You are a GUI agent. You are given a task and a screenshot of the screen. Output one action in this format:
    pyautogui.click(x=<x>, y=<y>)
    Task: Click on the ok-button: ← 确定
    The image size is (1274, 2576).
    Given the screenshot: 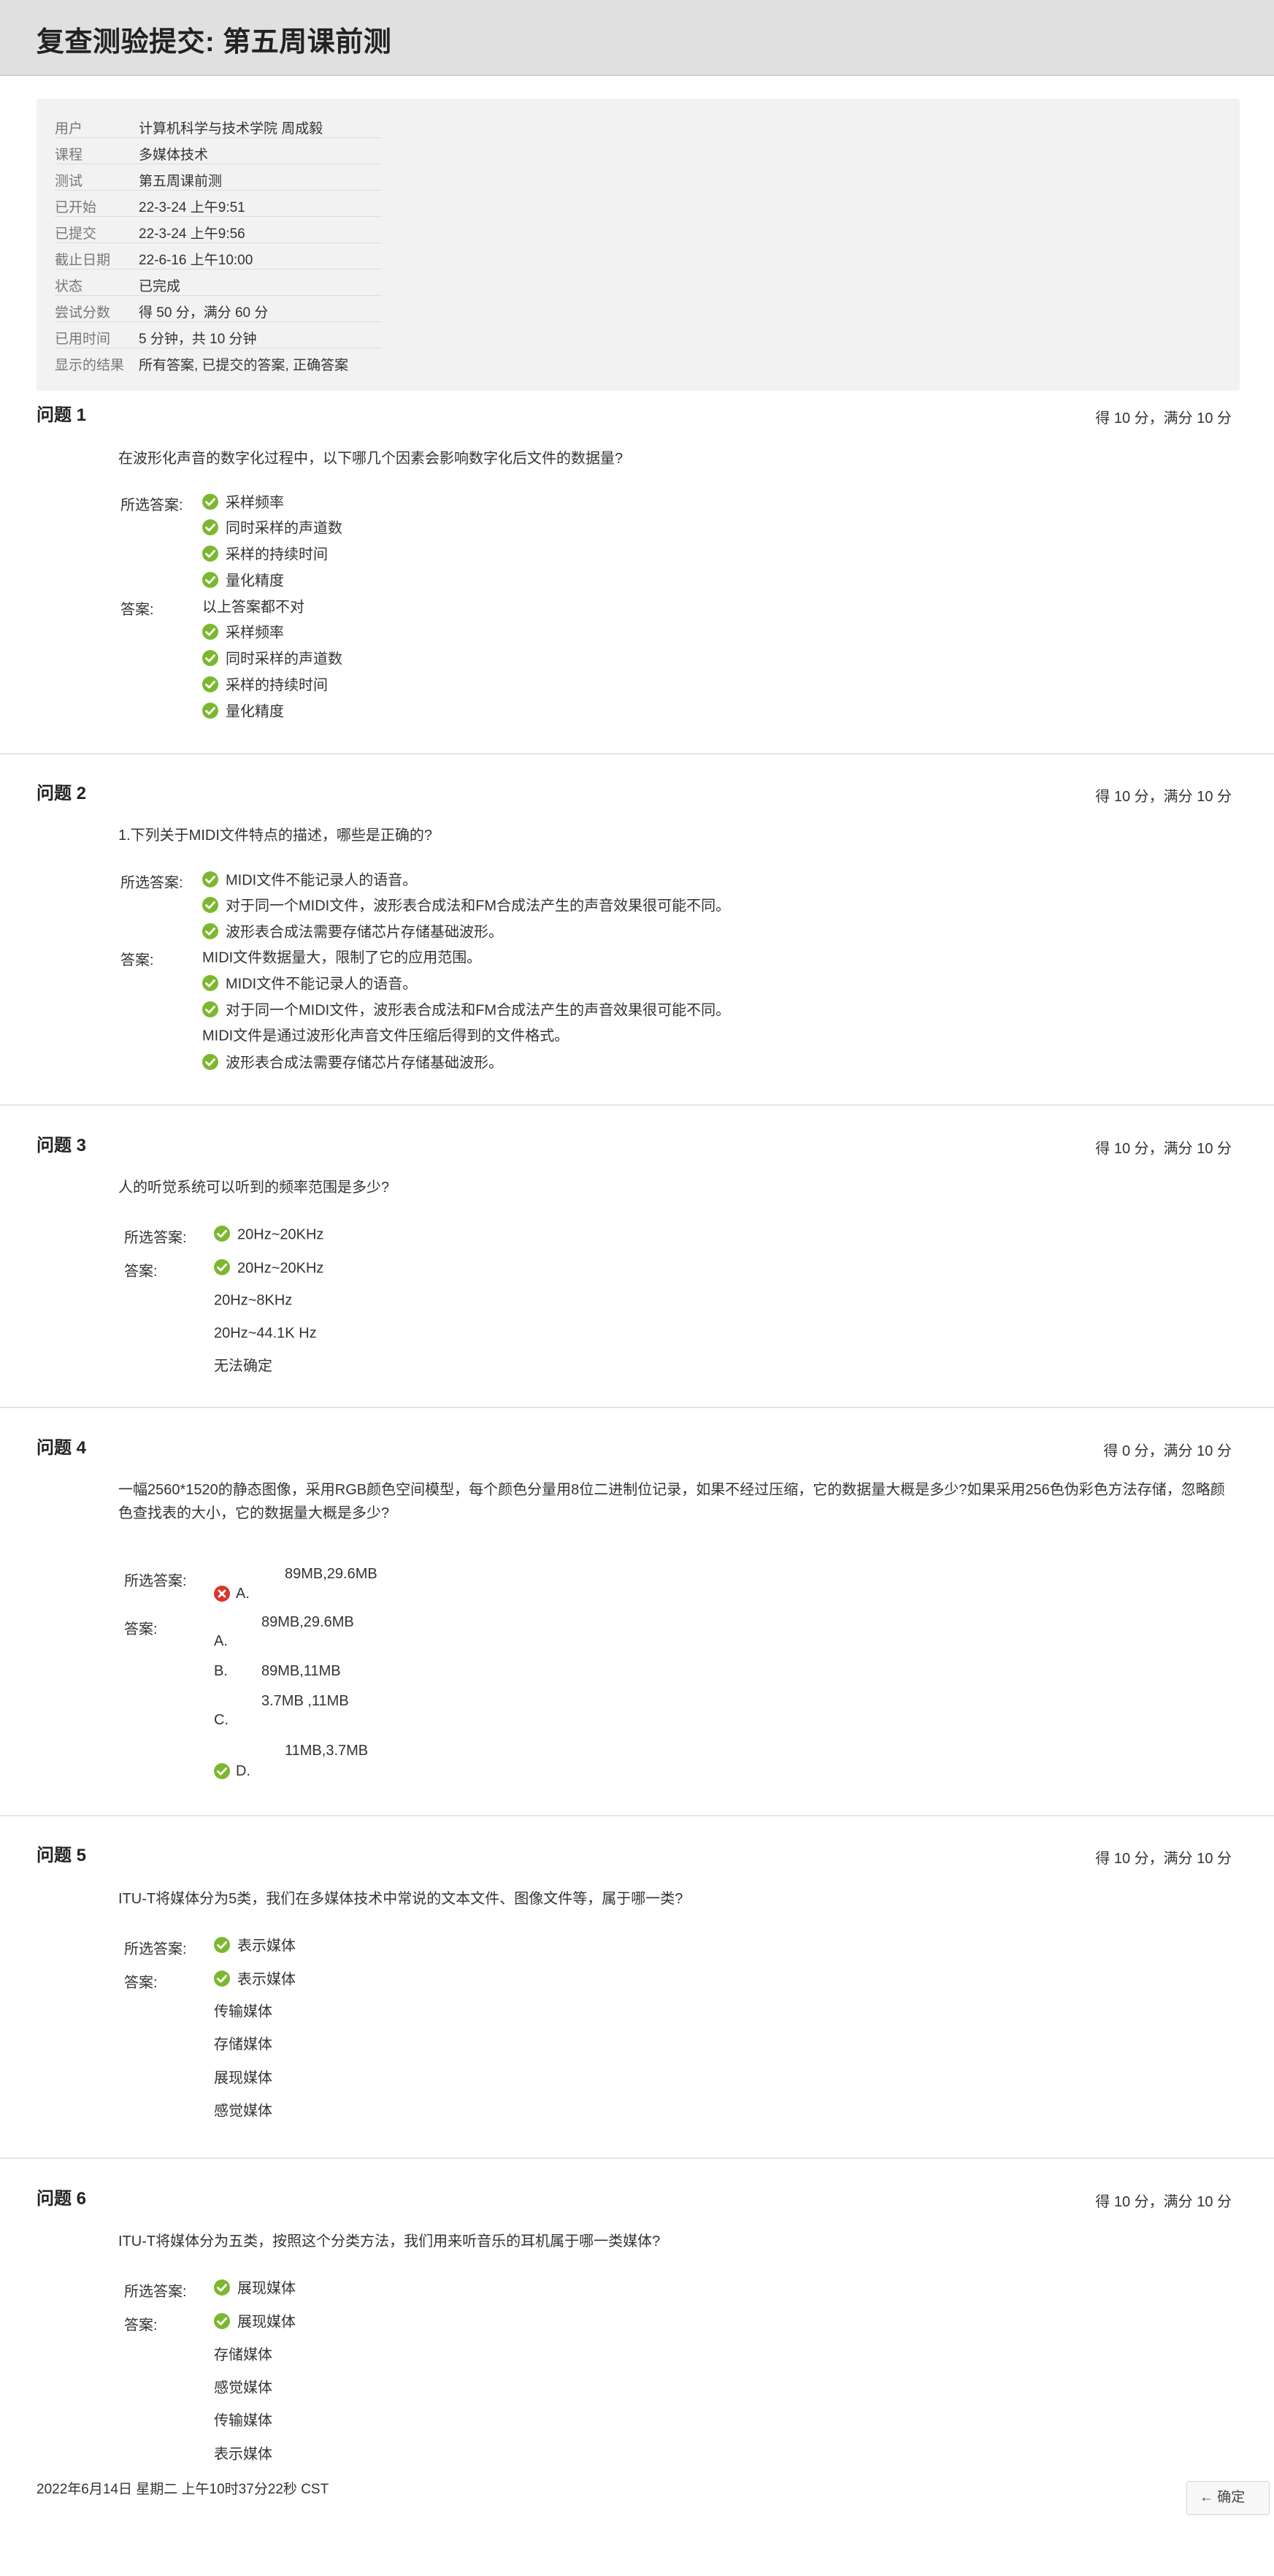 What is the action you would take?
    pyautogui.click(x=1228, y=2498)
    